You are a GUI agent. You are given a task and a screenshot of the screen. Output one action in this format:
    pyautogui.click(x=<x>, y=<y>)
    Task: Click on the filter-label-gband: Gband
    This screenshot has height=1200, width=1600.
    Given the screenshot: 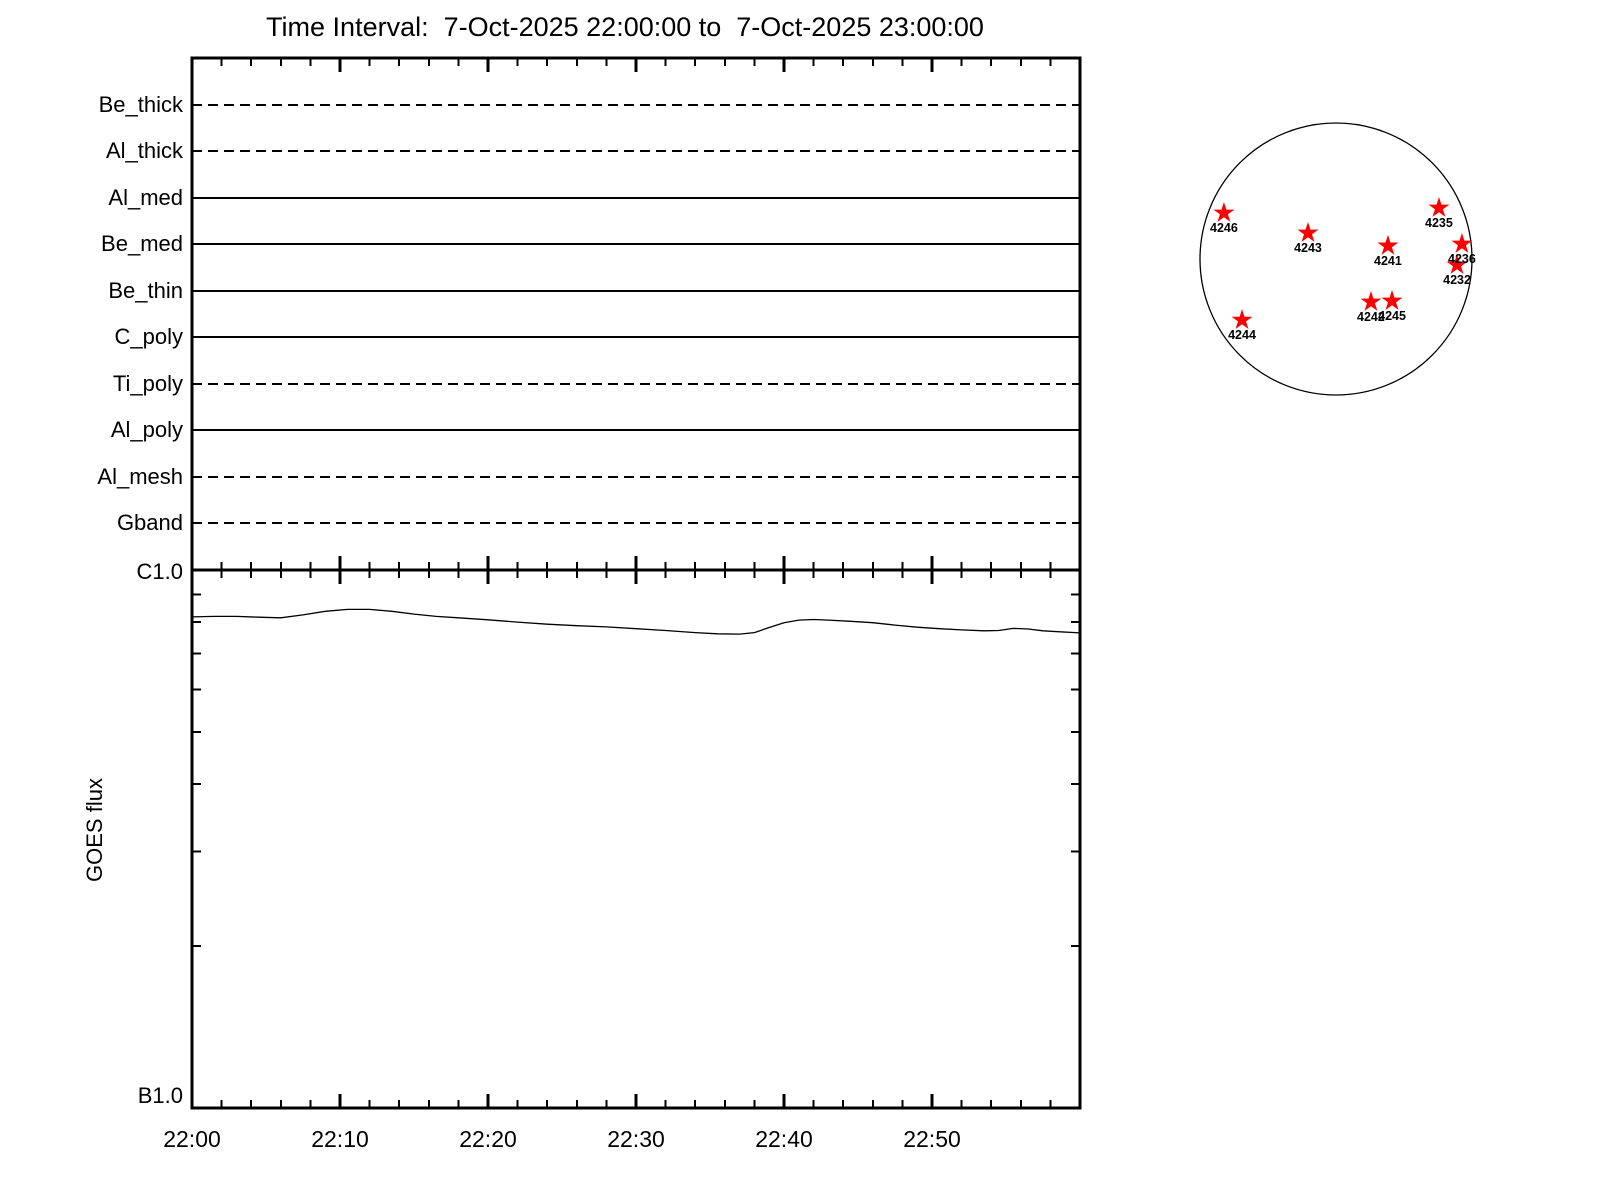 What is the action you would take?
    pyautogui.click(x=149, y=522)
    